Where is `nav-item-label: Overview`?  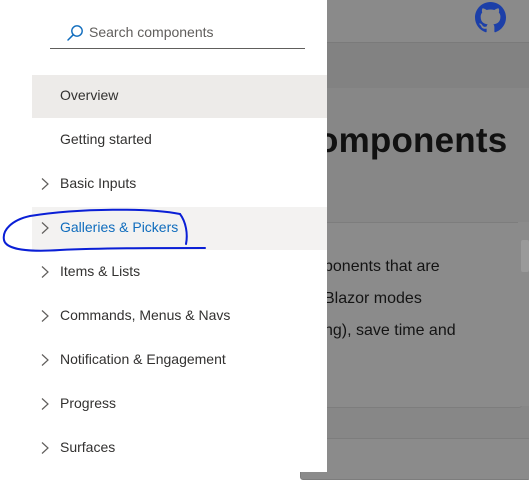
nav-item-label: Overview is located at coordinates (89, 95).